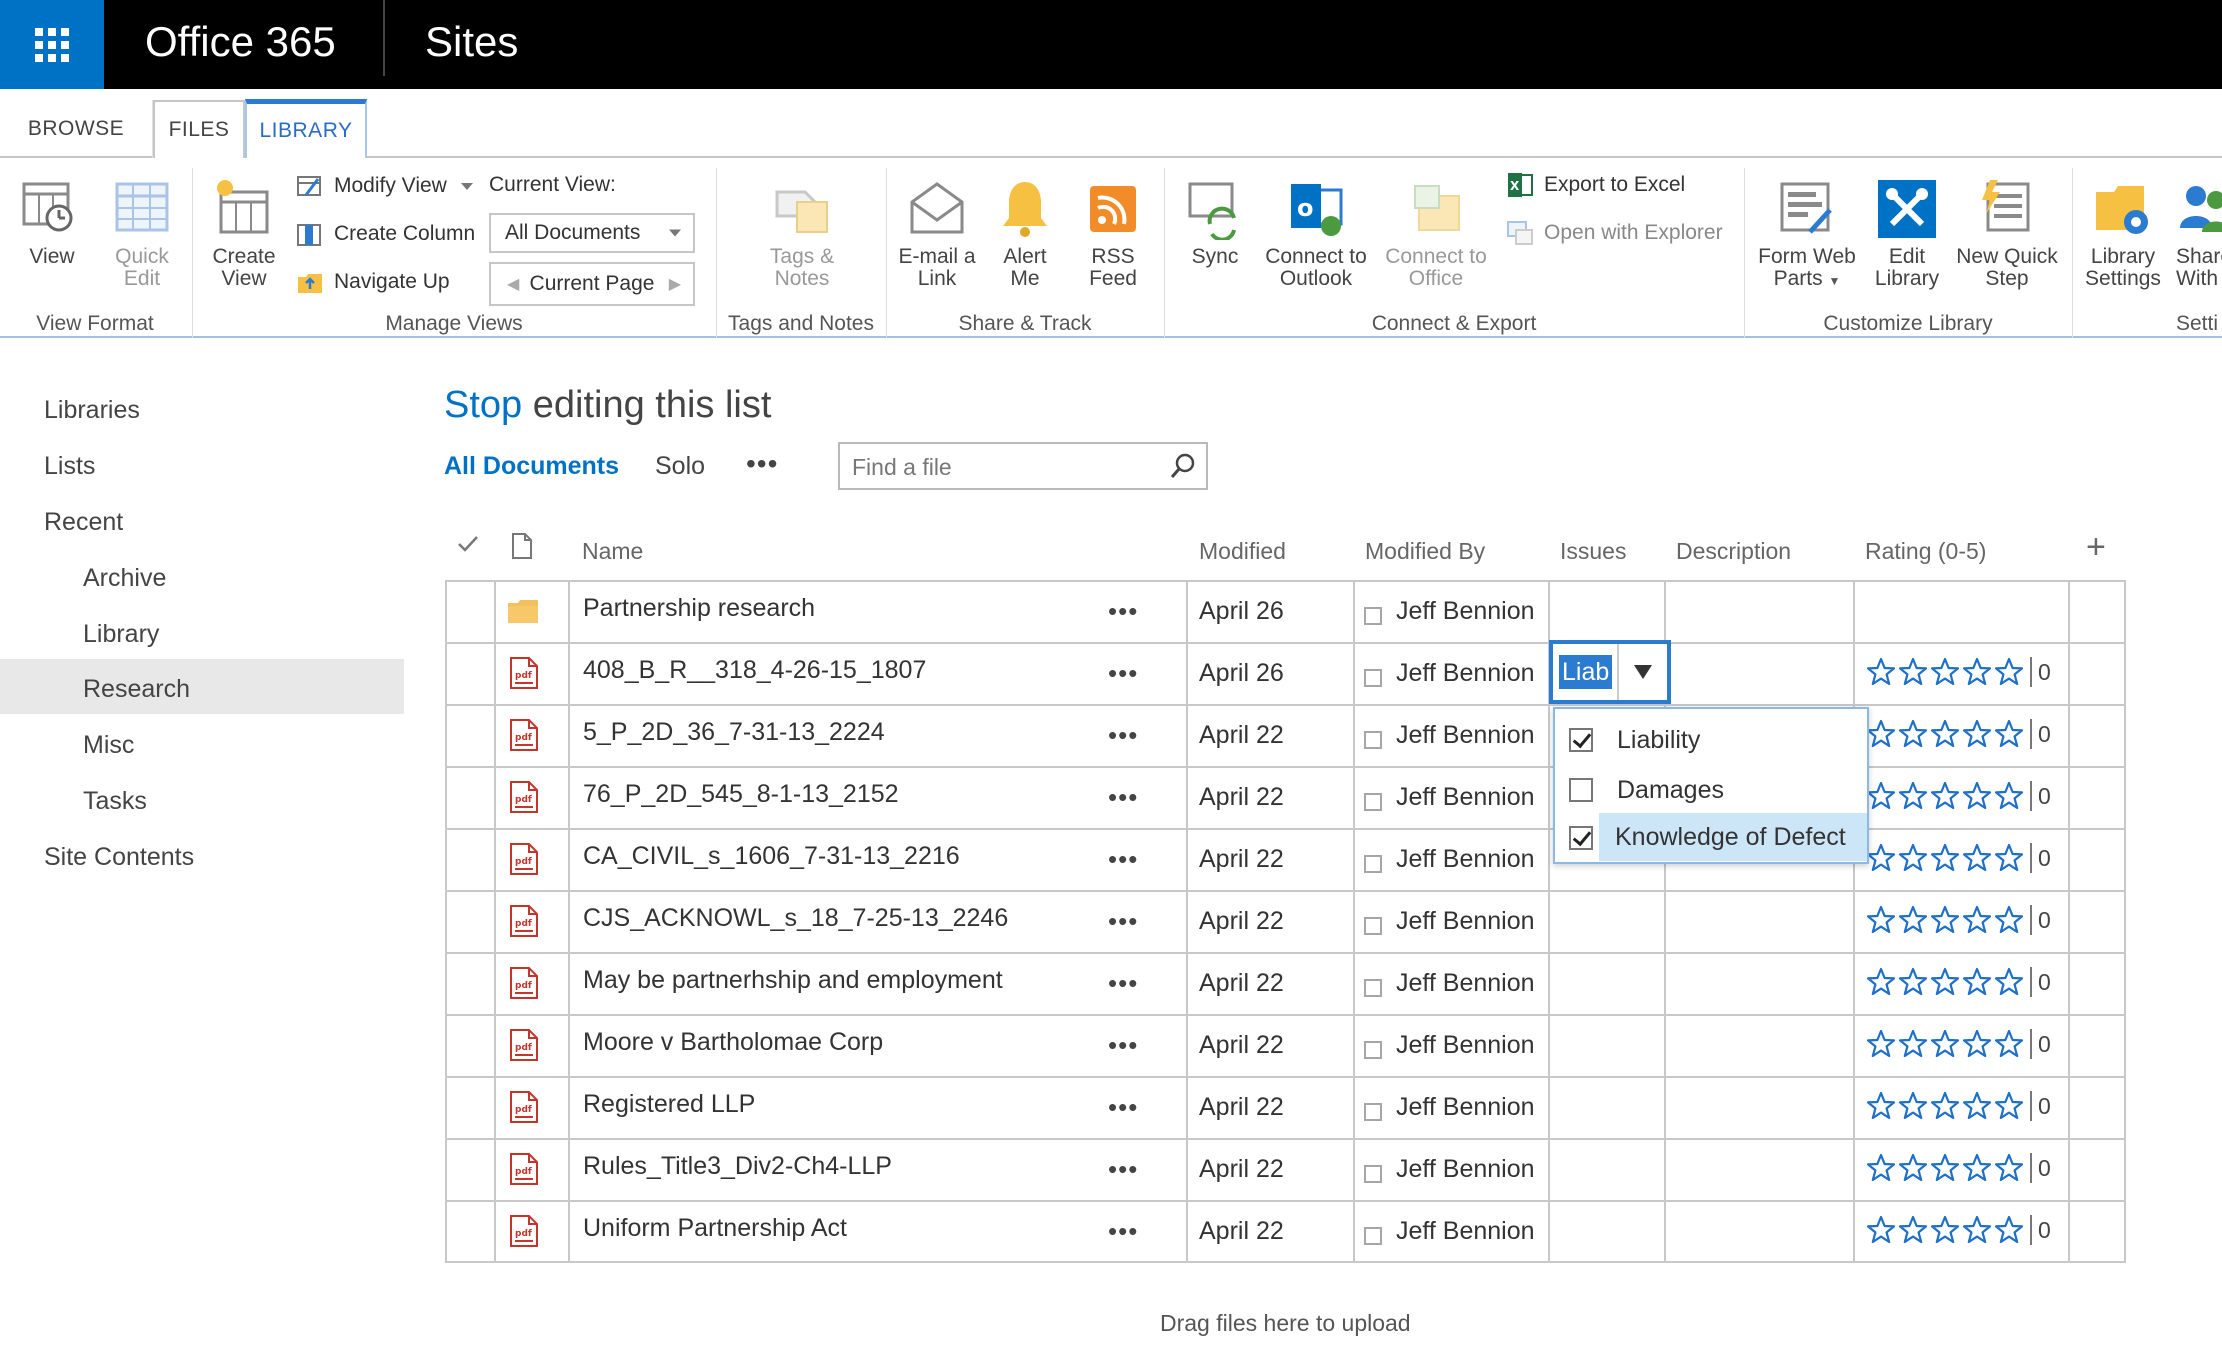 The height and width of the screenshot is (1353, 2222). Describe the element at coordinates (1025, 234) in the screenshot. I see `alert-me-button: Alert Me` at that location.